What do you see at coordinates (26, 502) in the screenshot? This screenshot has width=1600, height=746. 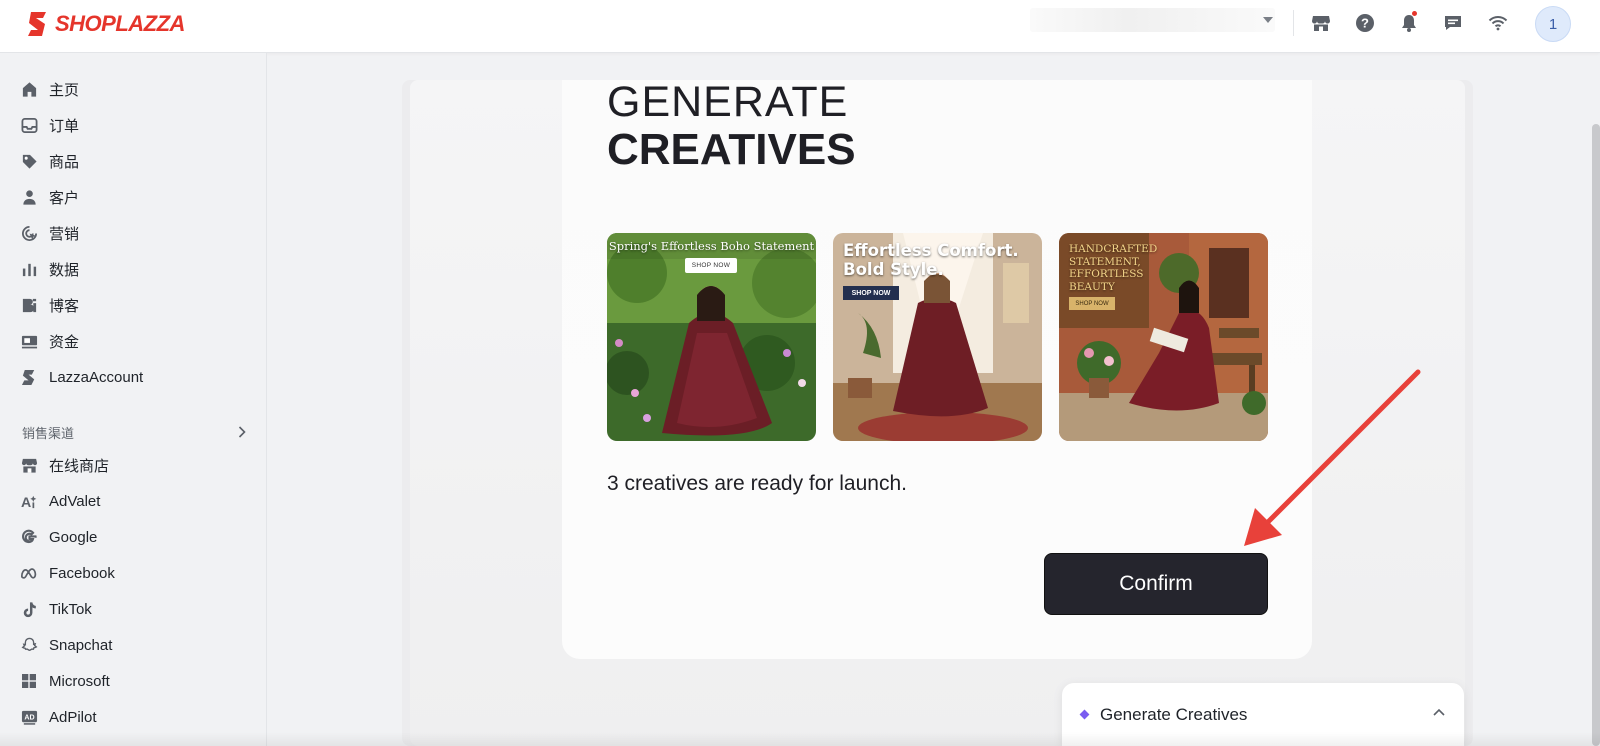 I see `svg-text: A` at bounding box center [26, 502].